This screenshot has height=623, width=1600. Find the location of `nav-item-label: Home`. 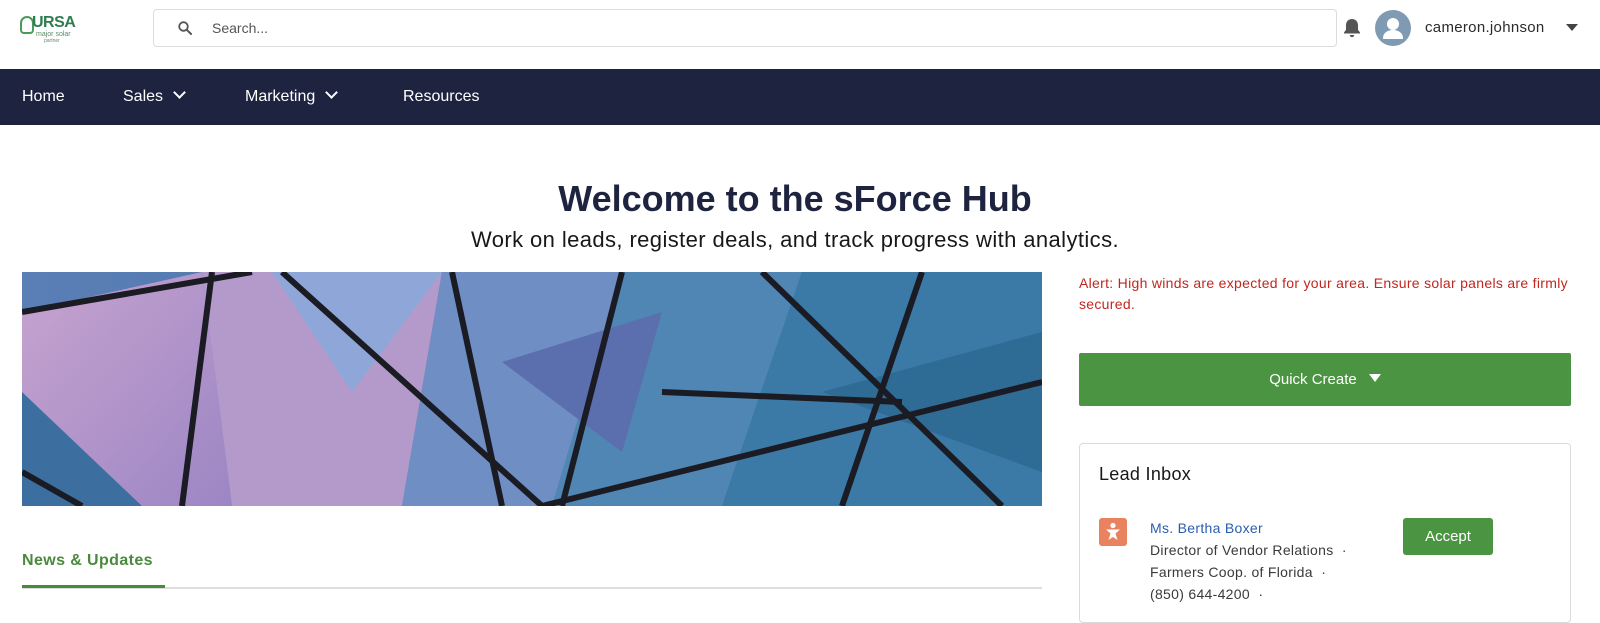

nav-item-label: Home is located at coordinates (43, 96).